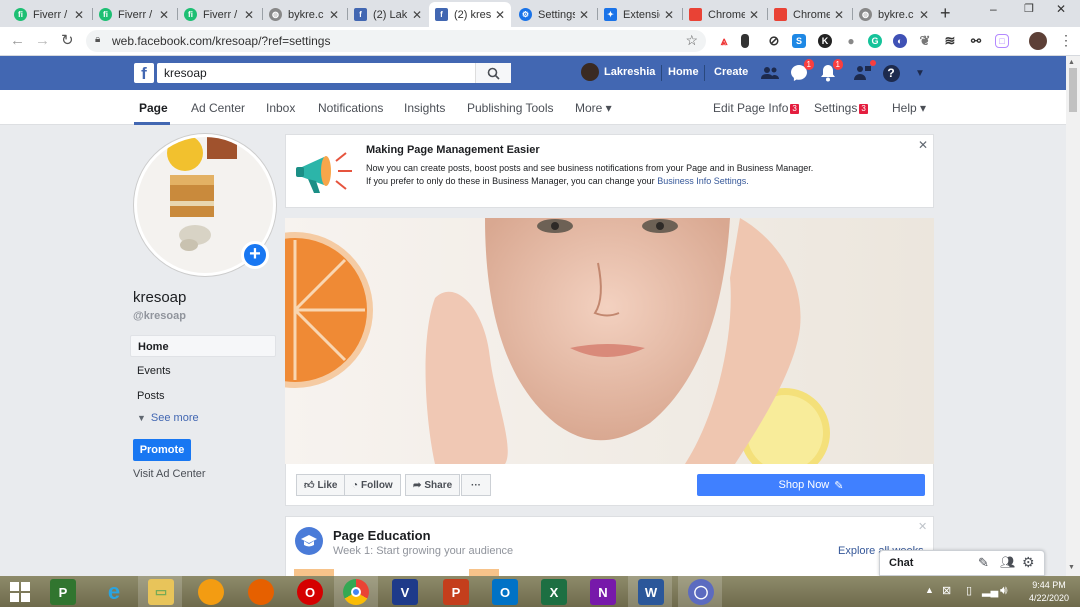 Image resolution: width=1080 pixels, height=607 pixels. I want to click on user-avatar, so click(590, 72).